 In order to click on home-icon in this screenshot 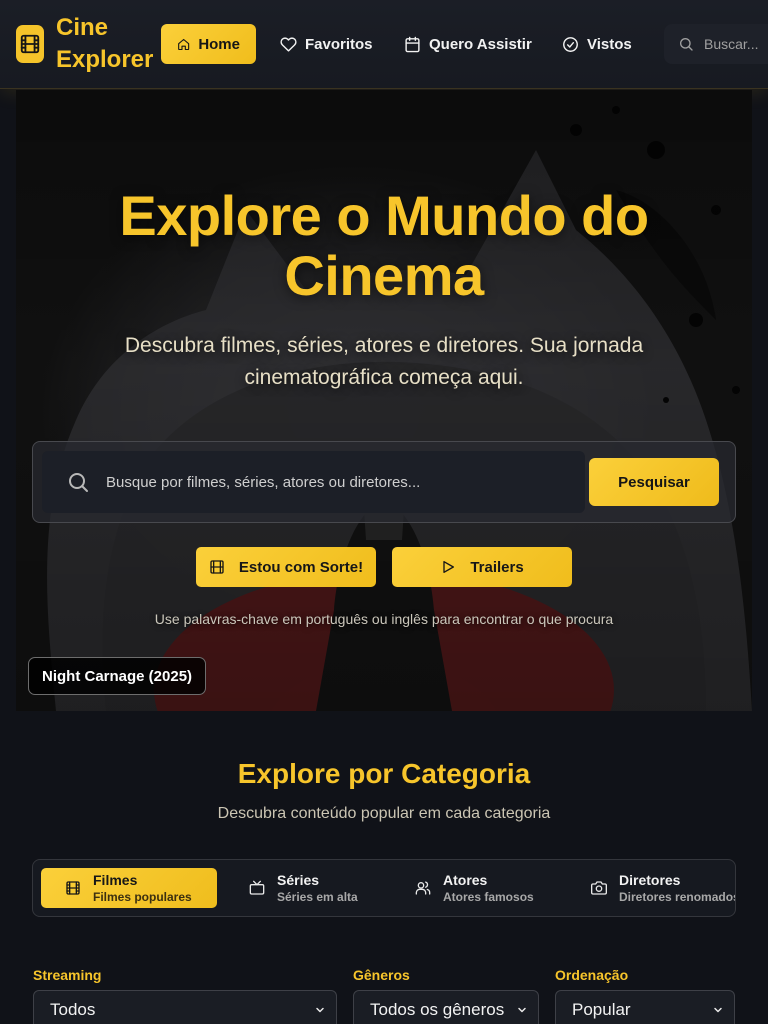, I will do `click(184, 44)`.